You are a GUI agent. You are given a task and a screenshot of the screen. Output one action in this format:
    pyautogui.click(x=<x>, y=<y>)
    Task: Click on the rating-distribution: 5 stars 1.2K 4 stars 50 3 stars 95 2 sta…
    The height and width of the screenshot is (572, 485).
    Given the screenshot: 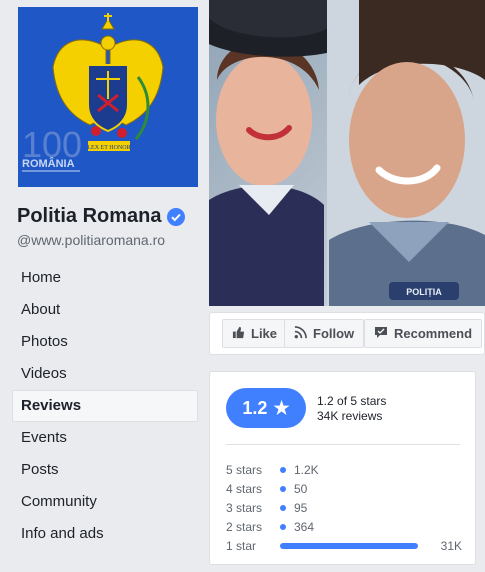 What is the action you would take?
    pyautogui.click(x=344, y=507)
    